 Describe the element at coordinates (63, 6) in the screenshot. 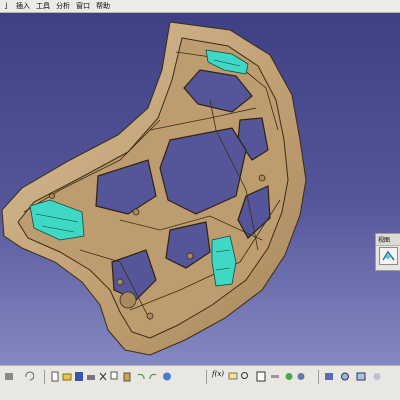

I see `menu-analysis: 分析` at that location.